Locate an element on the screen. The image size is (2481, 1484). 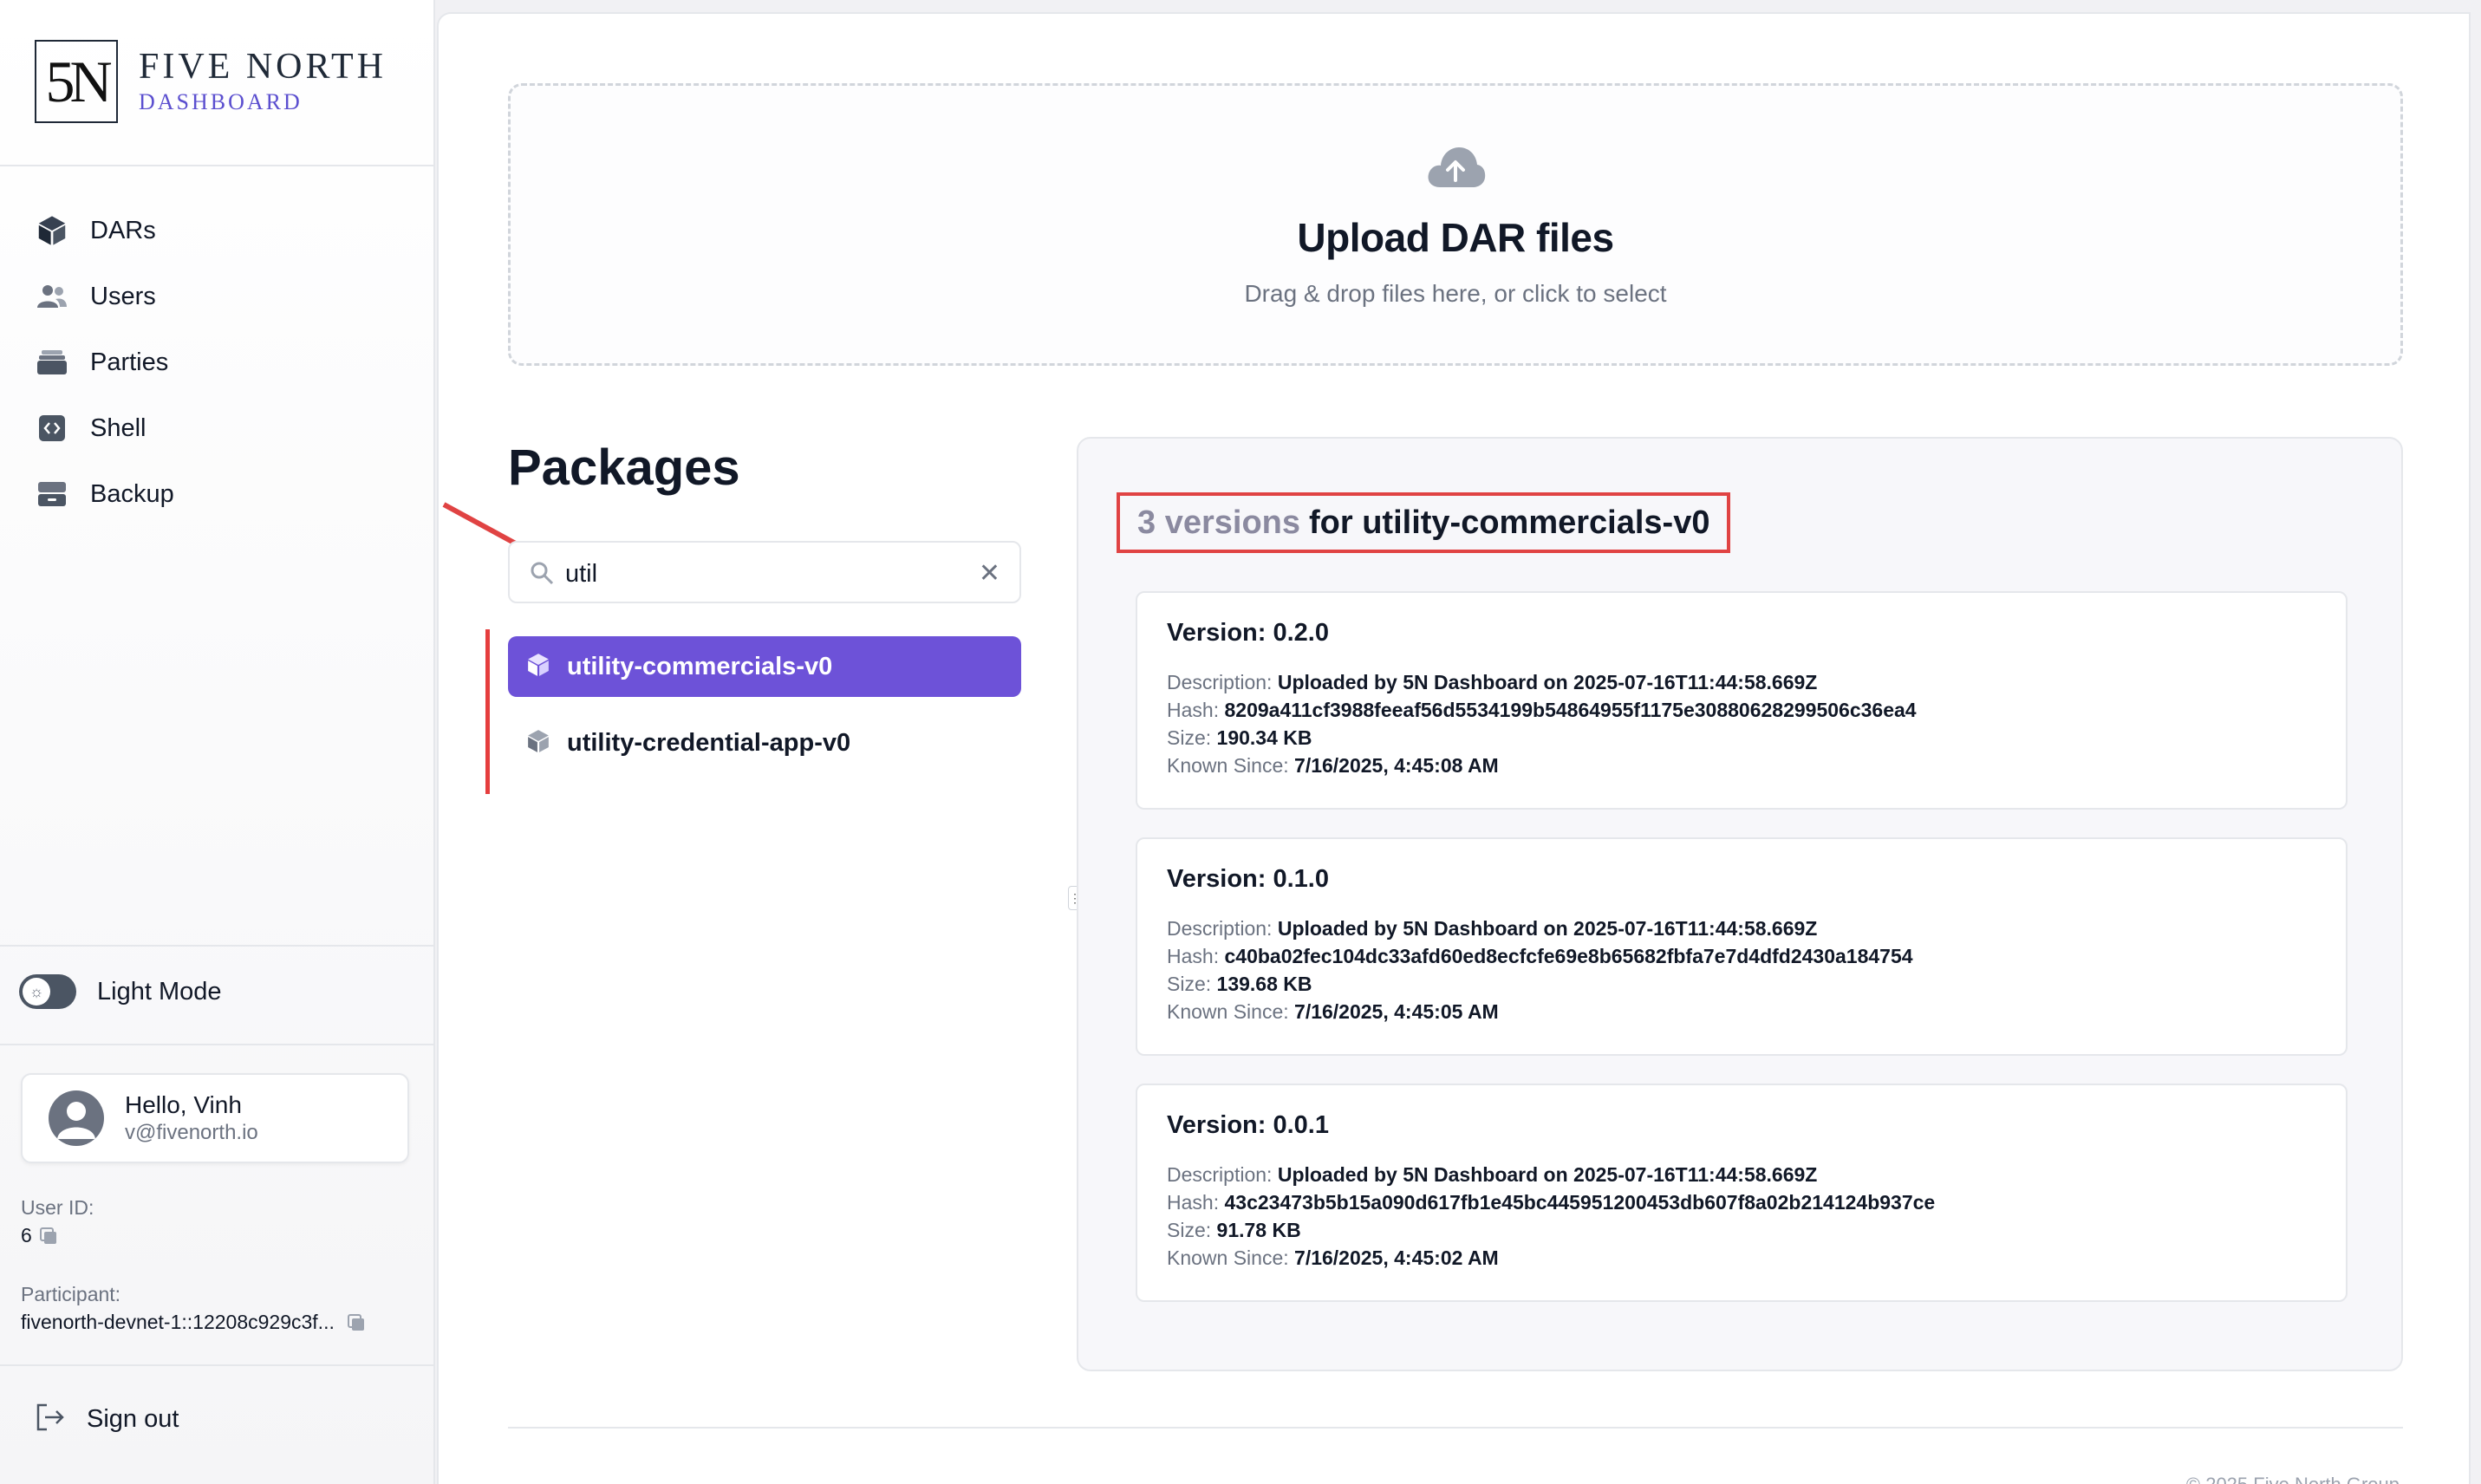
version-title: Version: 0.2.0 is located at coordinates (1248, 633).